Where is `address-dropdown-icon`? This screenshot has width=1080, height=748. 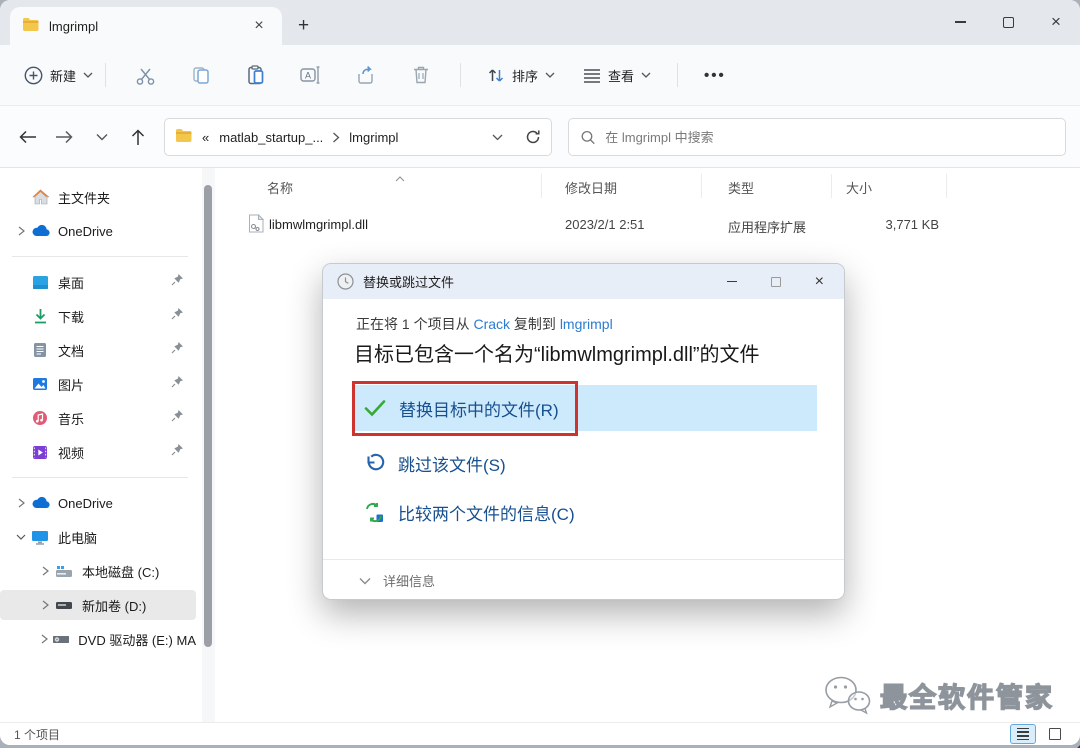
address-dropdown-icon is located at coordinates (497, 137).